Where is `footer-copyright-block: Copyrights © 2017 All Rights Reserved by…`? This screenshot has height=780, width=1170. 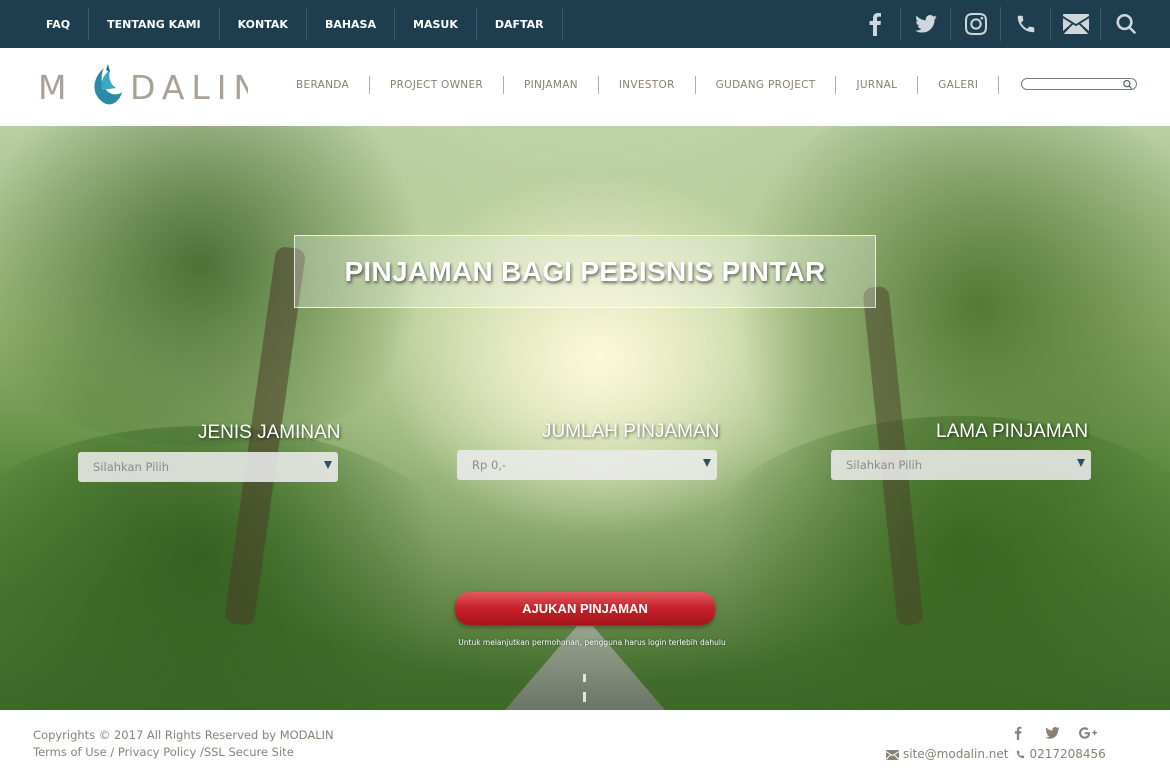 footer-copyright-block: Copyrights © 2017 All Rights Reserved by… is located at coordinates (183, 744).